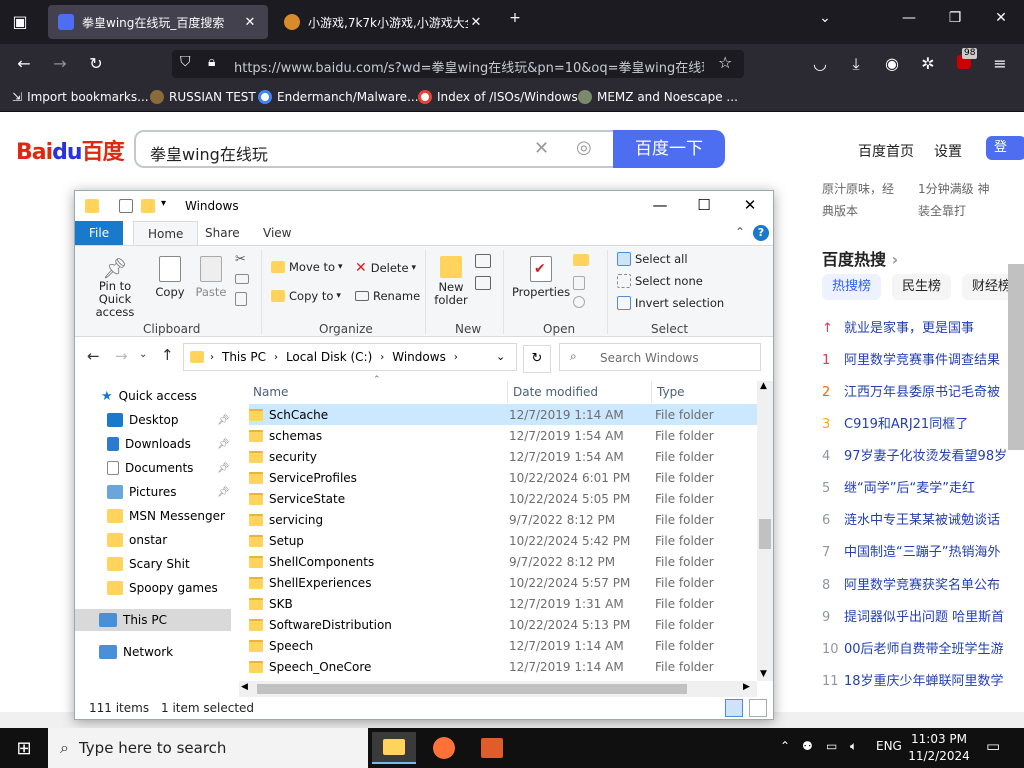 This screenshot has width=1024, height=768. What do you see at coordinates (763, 386) in the screenshot?
I see `scroll-up-icon: ▲` at bounding box center [763, 386].